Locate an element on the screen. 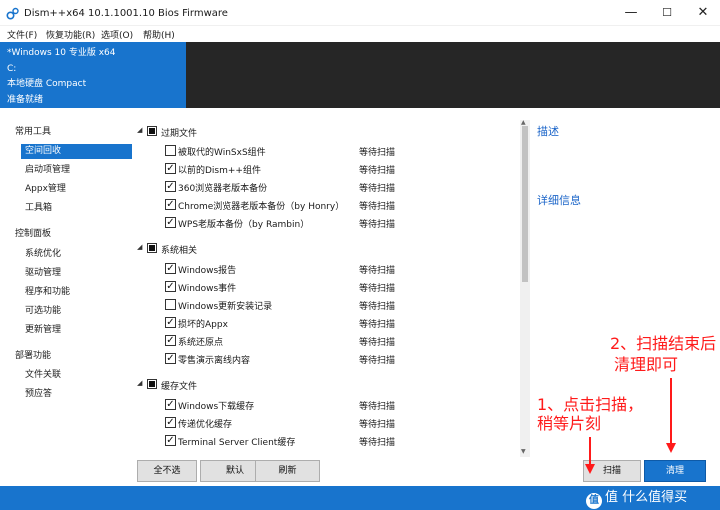  watermark-text: 值 什么值得买 is located at coordinates (646, 497).